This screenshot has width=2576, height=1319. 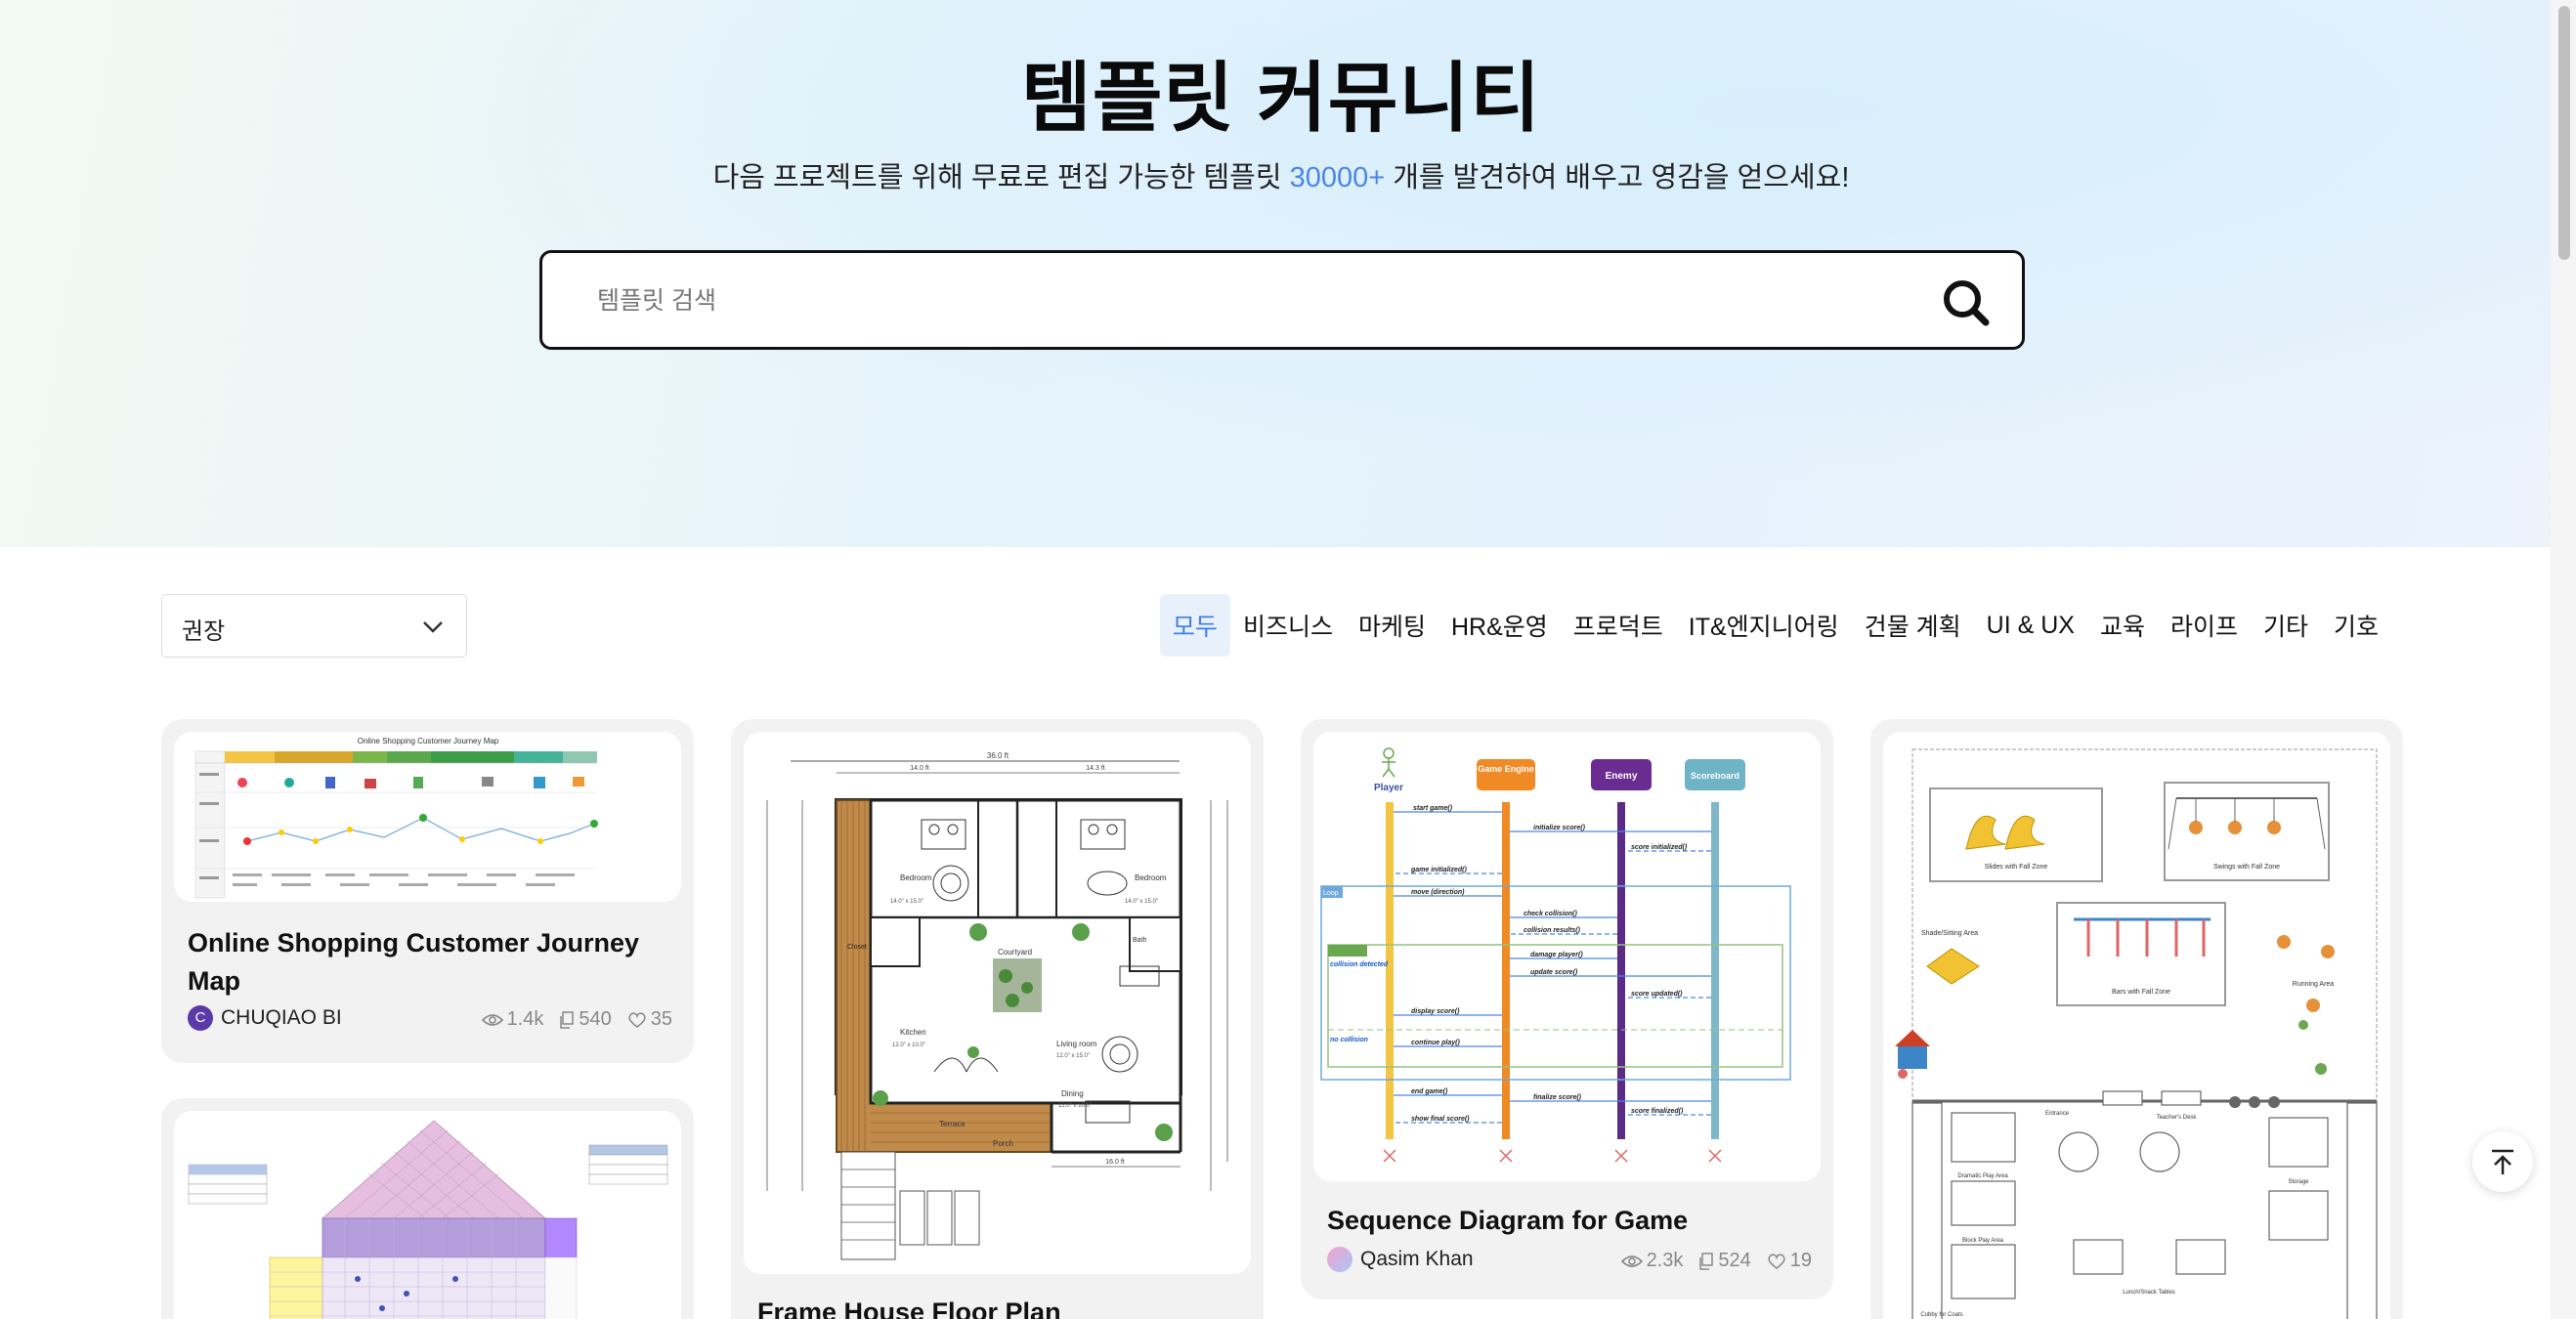 What do you see at coordinates (1715, 776) in the screenshot?
I see `lifeline-label: Scoreboard` at bounding box center [1715, 776].